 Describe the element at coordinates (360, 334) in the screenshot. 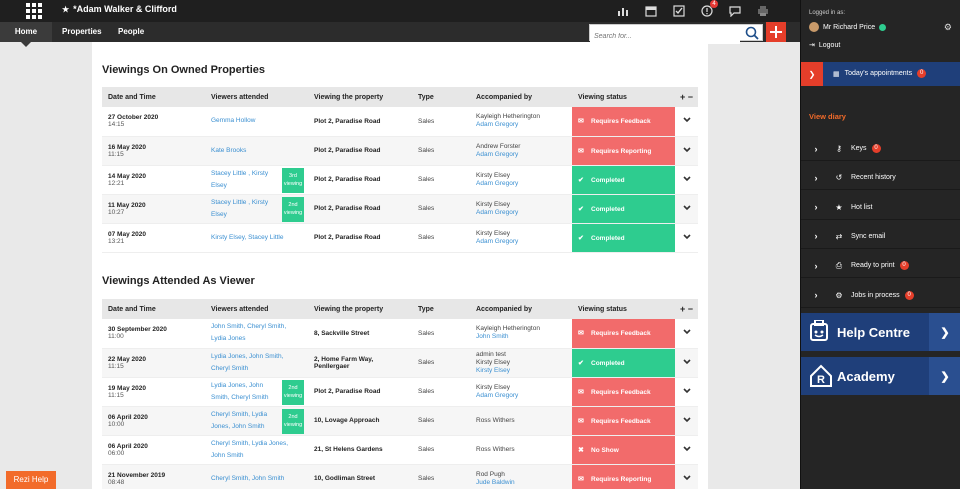

I see `property-cell: 8, Sackville Street` at that location.